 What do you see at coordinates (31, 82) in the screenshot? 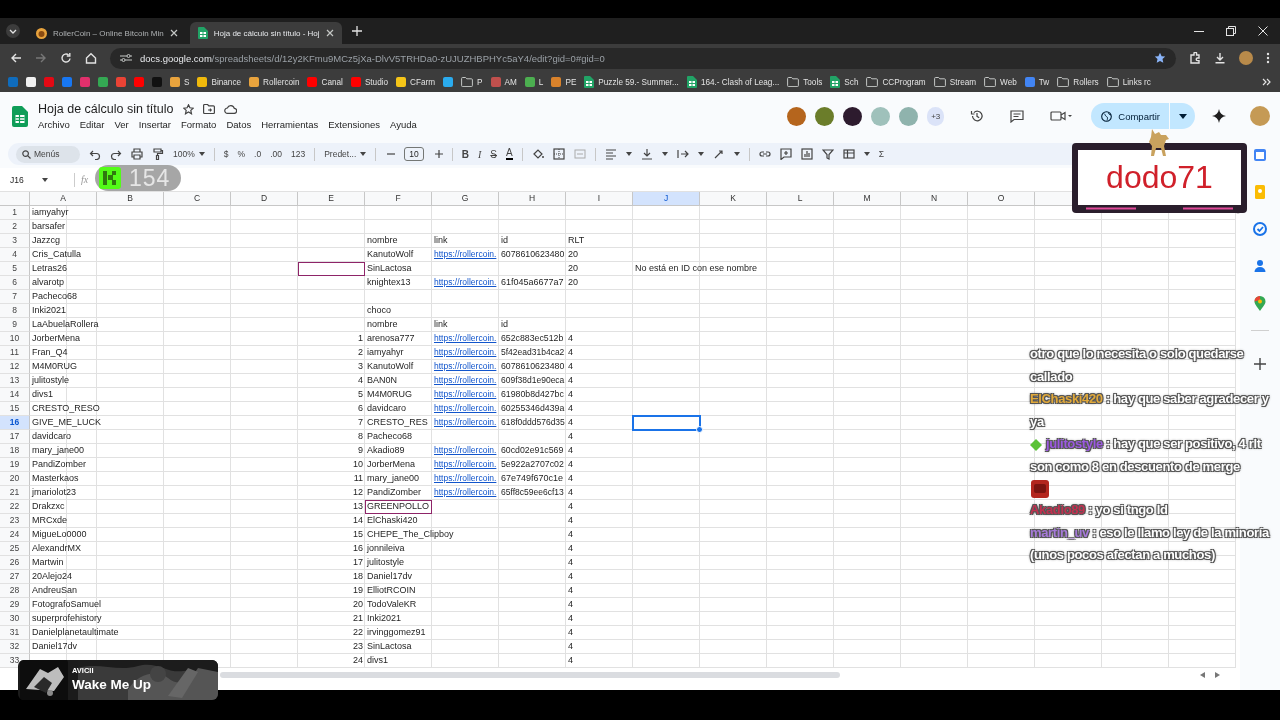
I see `bookmark` at bounding box center [31, 82].